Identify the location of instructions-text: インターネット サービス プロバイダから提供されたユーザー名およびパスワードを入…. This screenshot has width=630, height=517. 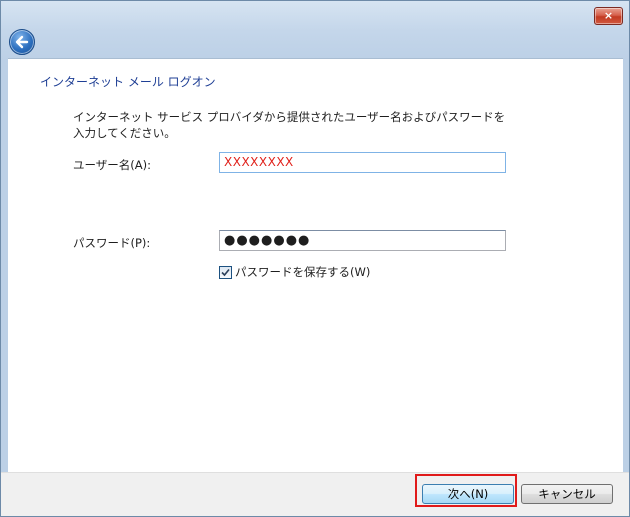
(289, 125).